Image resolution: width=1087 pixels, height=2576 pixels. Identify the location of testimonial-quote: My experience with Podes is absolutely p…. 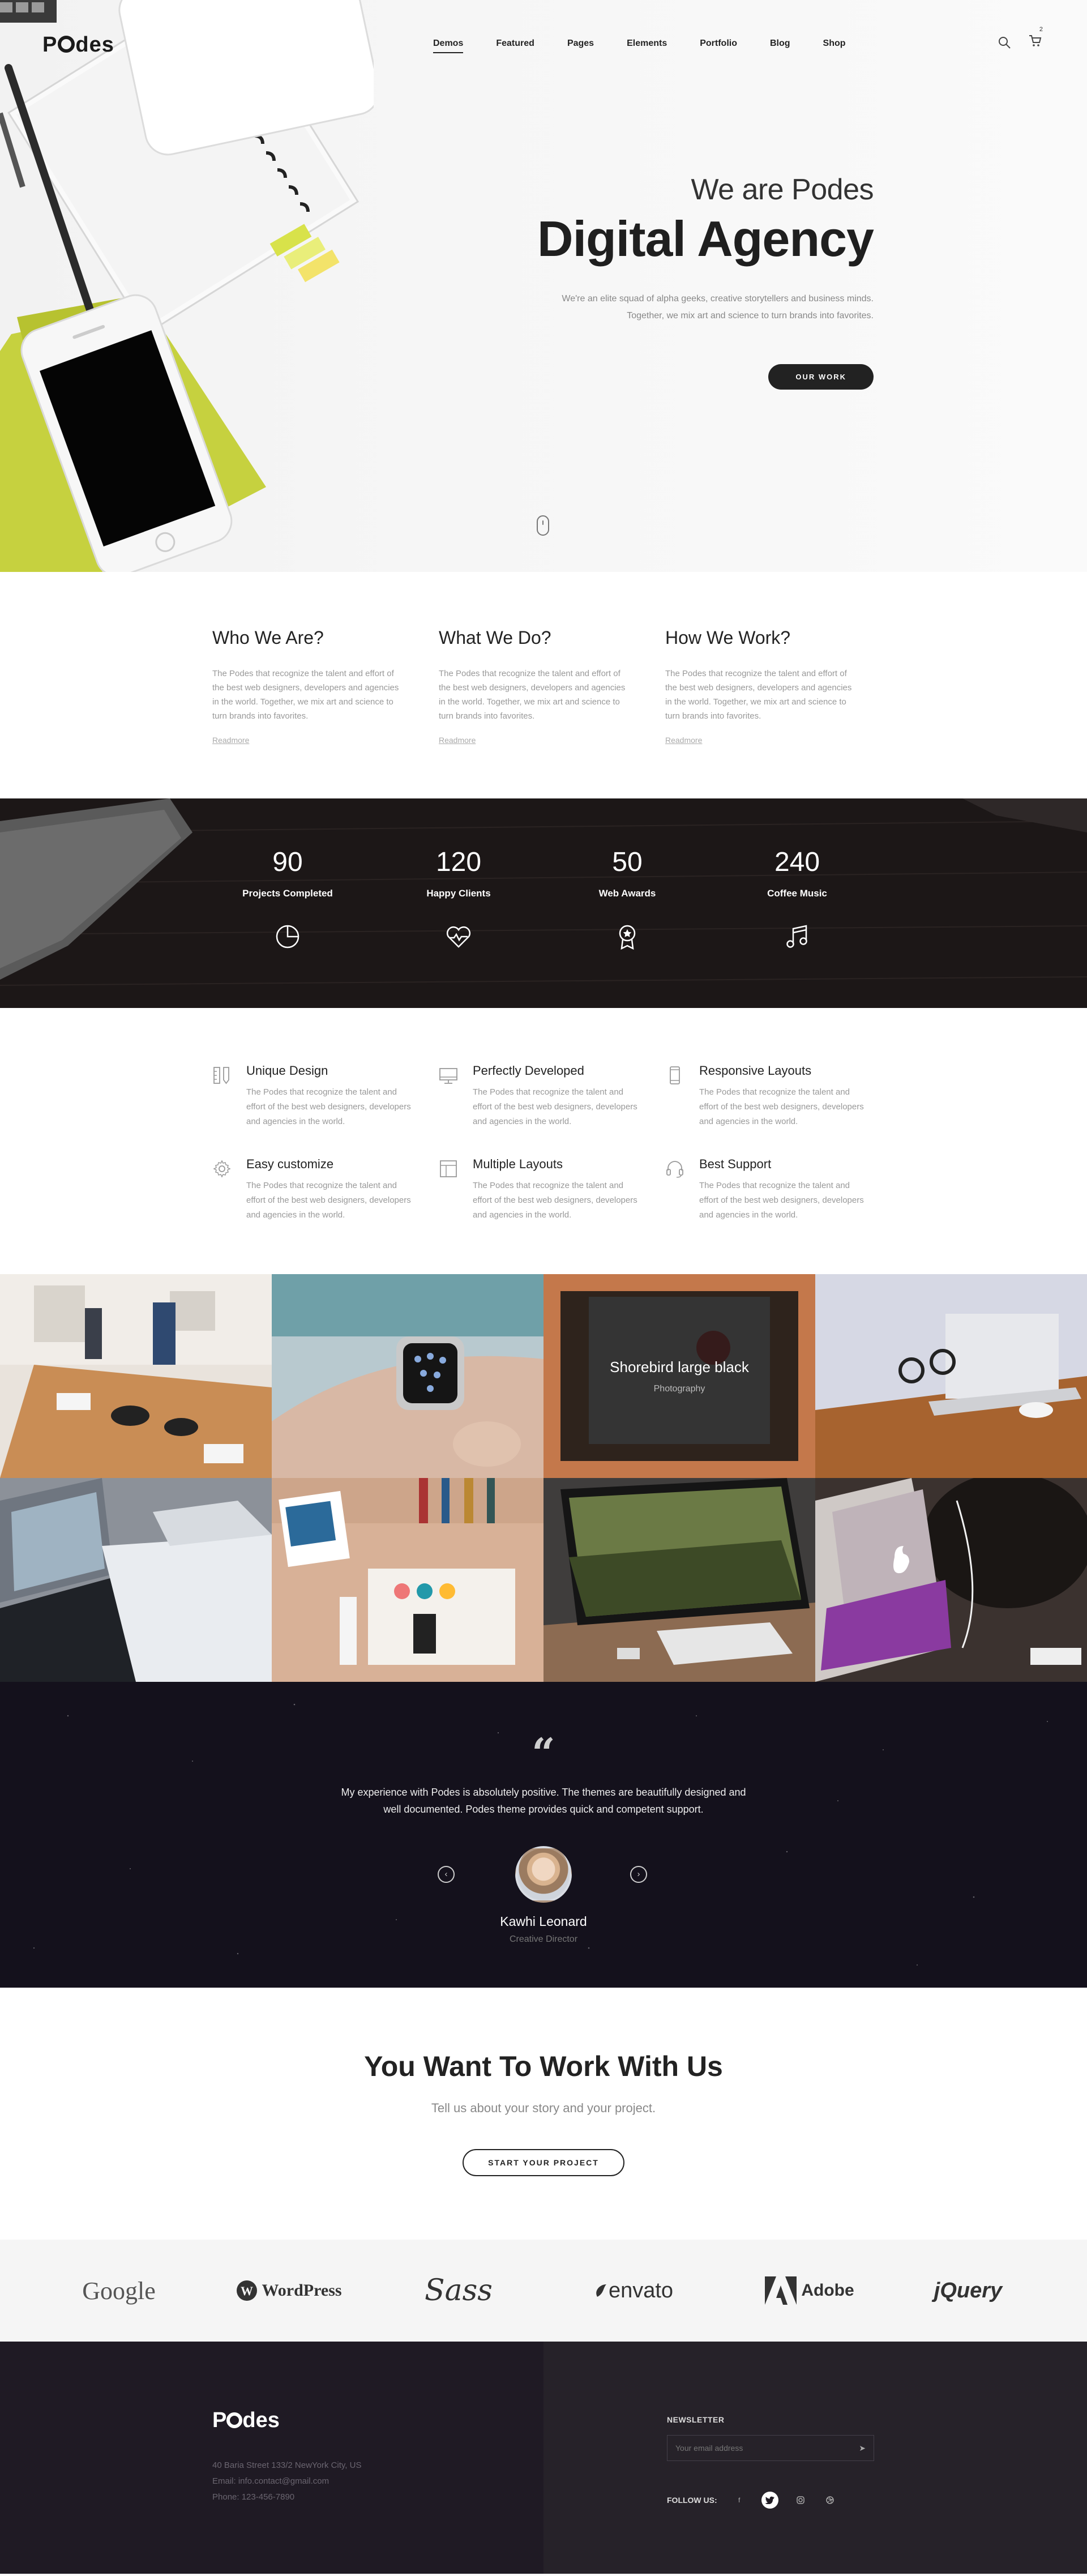
(543, 1801).